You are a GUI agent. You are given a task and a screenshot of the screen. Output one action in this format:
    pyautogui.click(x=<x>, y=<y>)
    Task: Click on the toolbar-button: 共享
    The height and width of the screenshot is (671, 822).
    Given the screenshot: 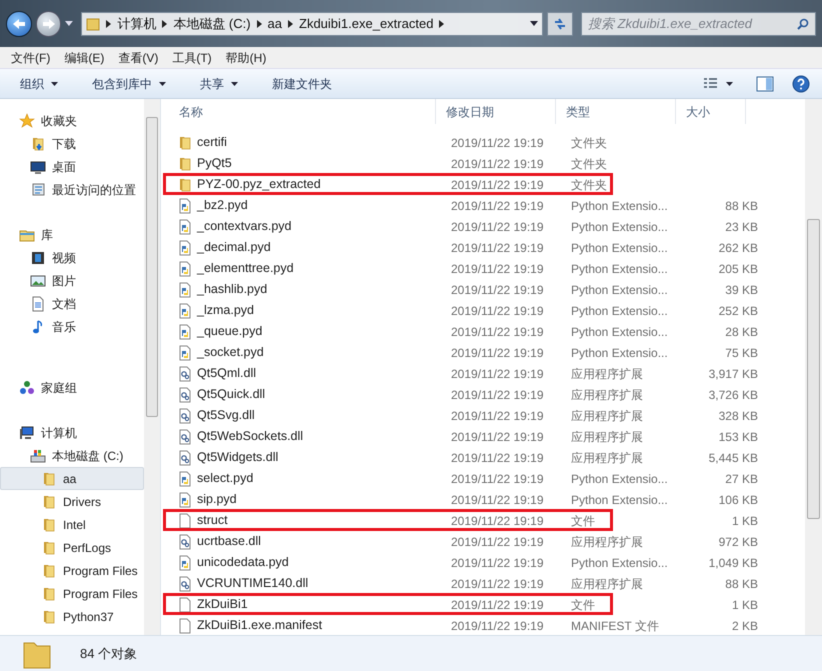 What is the action you would take?
    pyautogui.click(x=219, y=83)
    